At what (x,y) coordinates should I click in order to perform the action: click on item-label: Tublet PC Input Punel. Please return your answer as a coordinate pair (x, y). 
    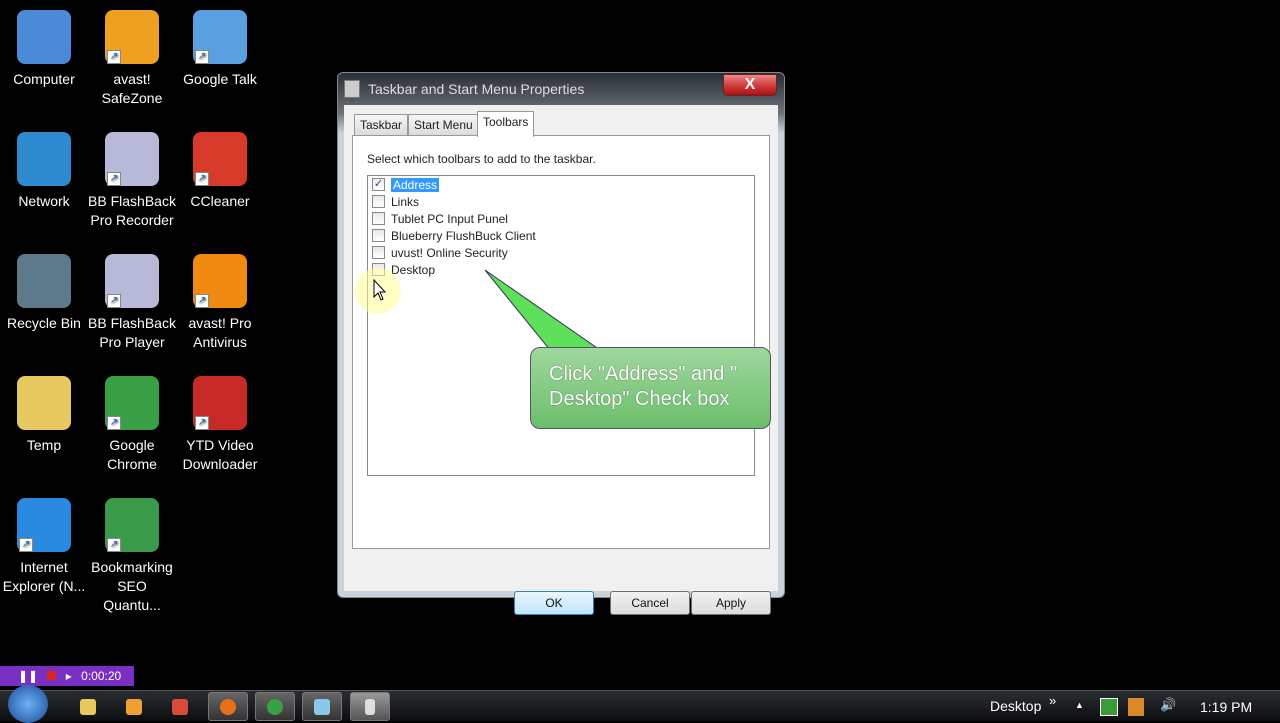
    Looking at the image, I should click on (449, 218).